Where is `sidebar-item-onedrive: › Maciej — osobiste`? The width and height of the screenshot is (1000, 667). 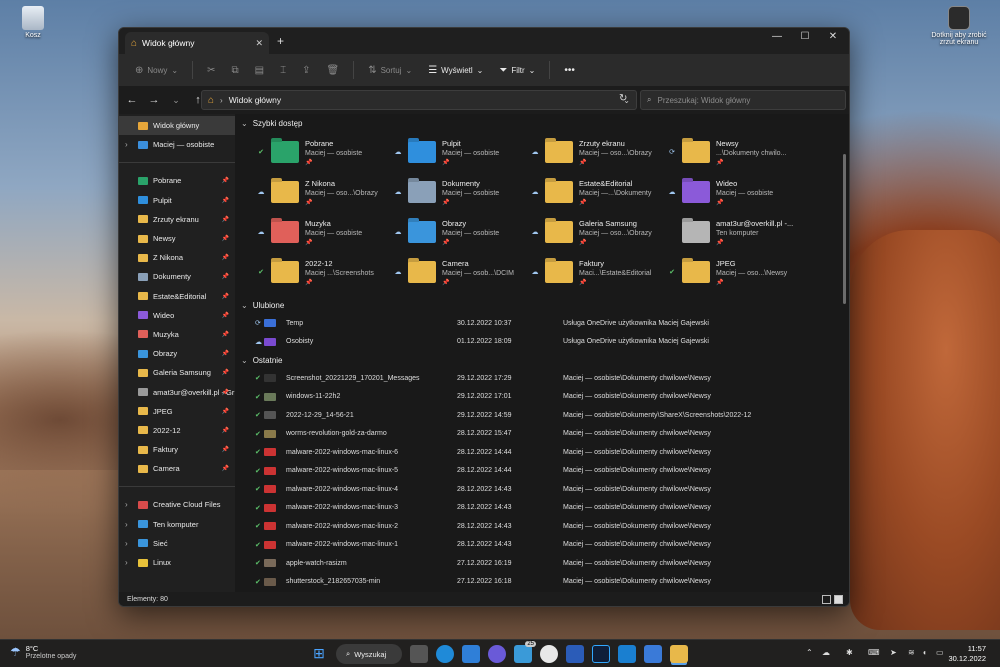 sidebar-item-onedrive: › Maciej — osobiste is located at coordinates (177, 144).